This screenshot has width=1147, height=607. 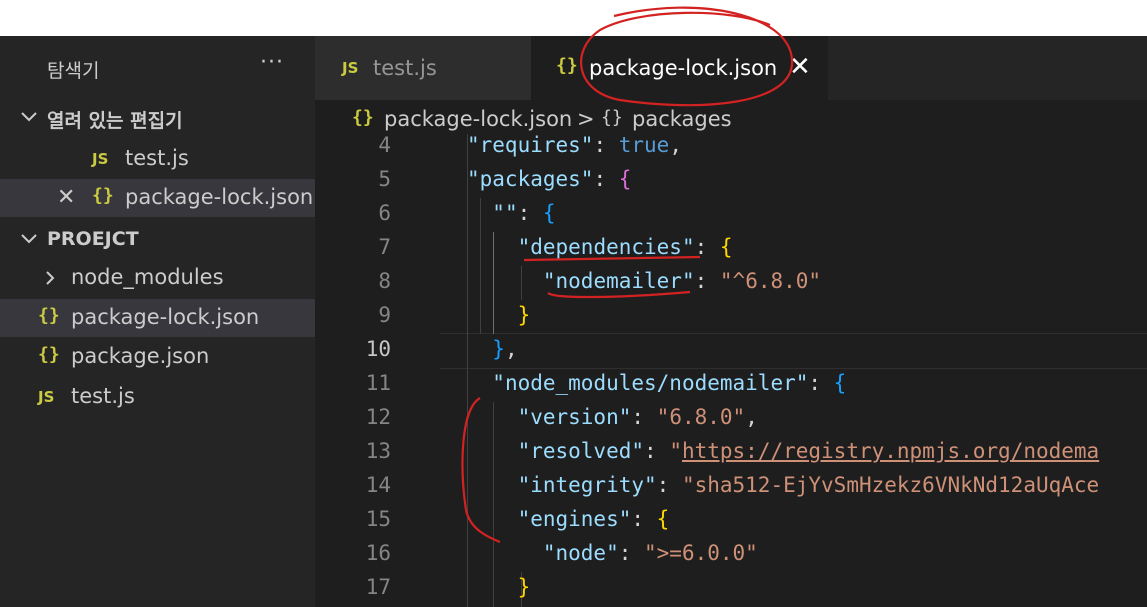 I want to click on open-editors-label: 열려 있는 편집기, so click(x=115, y=121).